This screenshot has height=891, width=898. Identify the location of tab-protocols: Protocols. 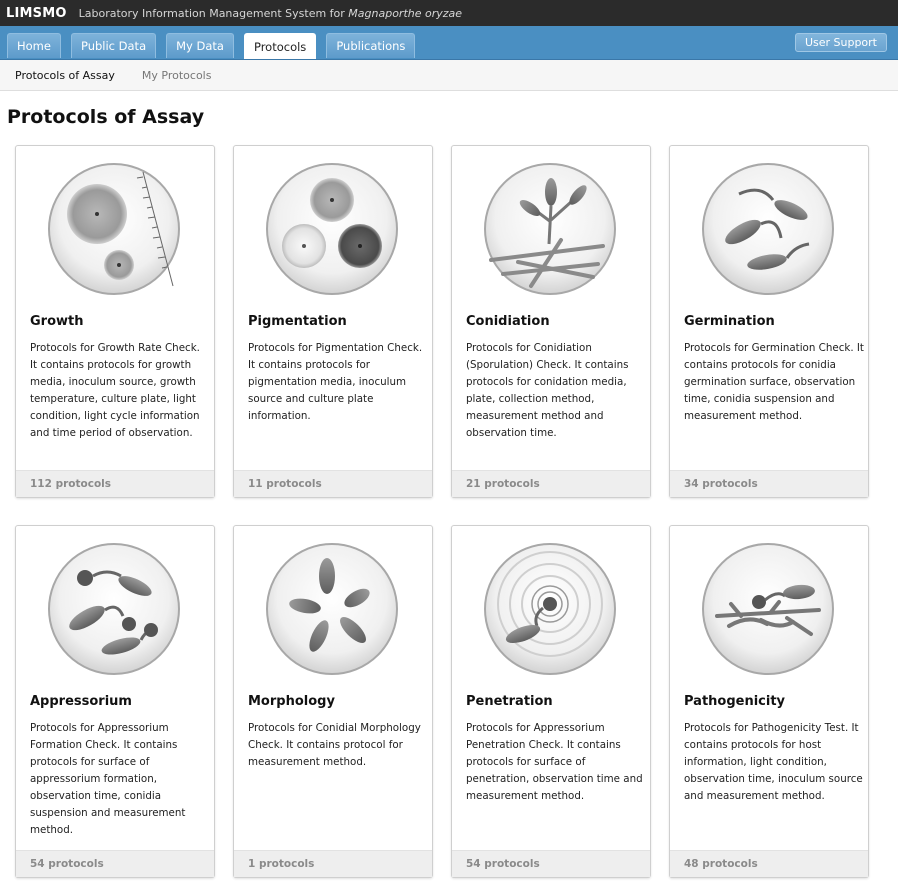
(280, 46).